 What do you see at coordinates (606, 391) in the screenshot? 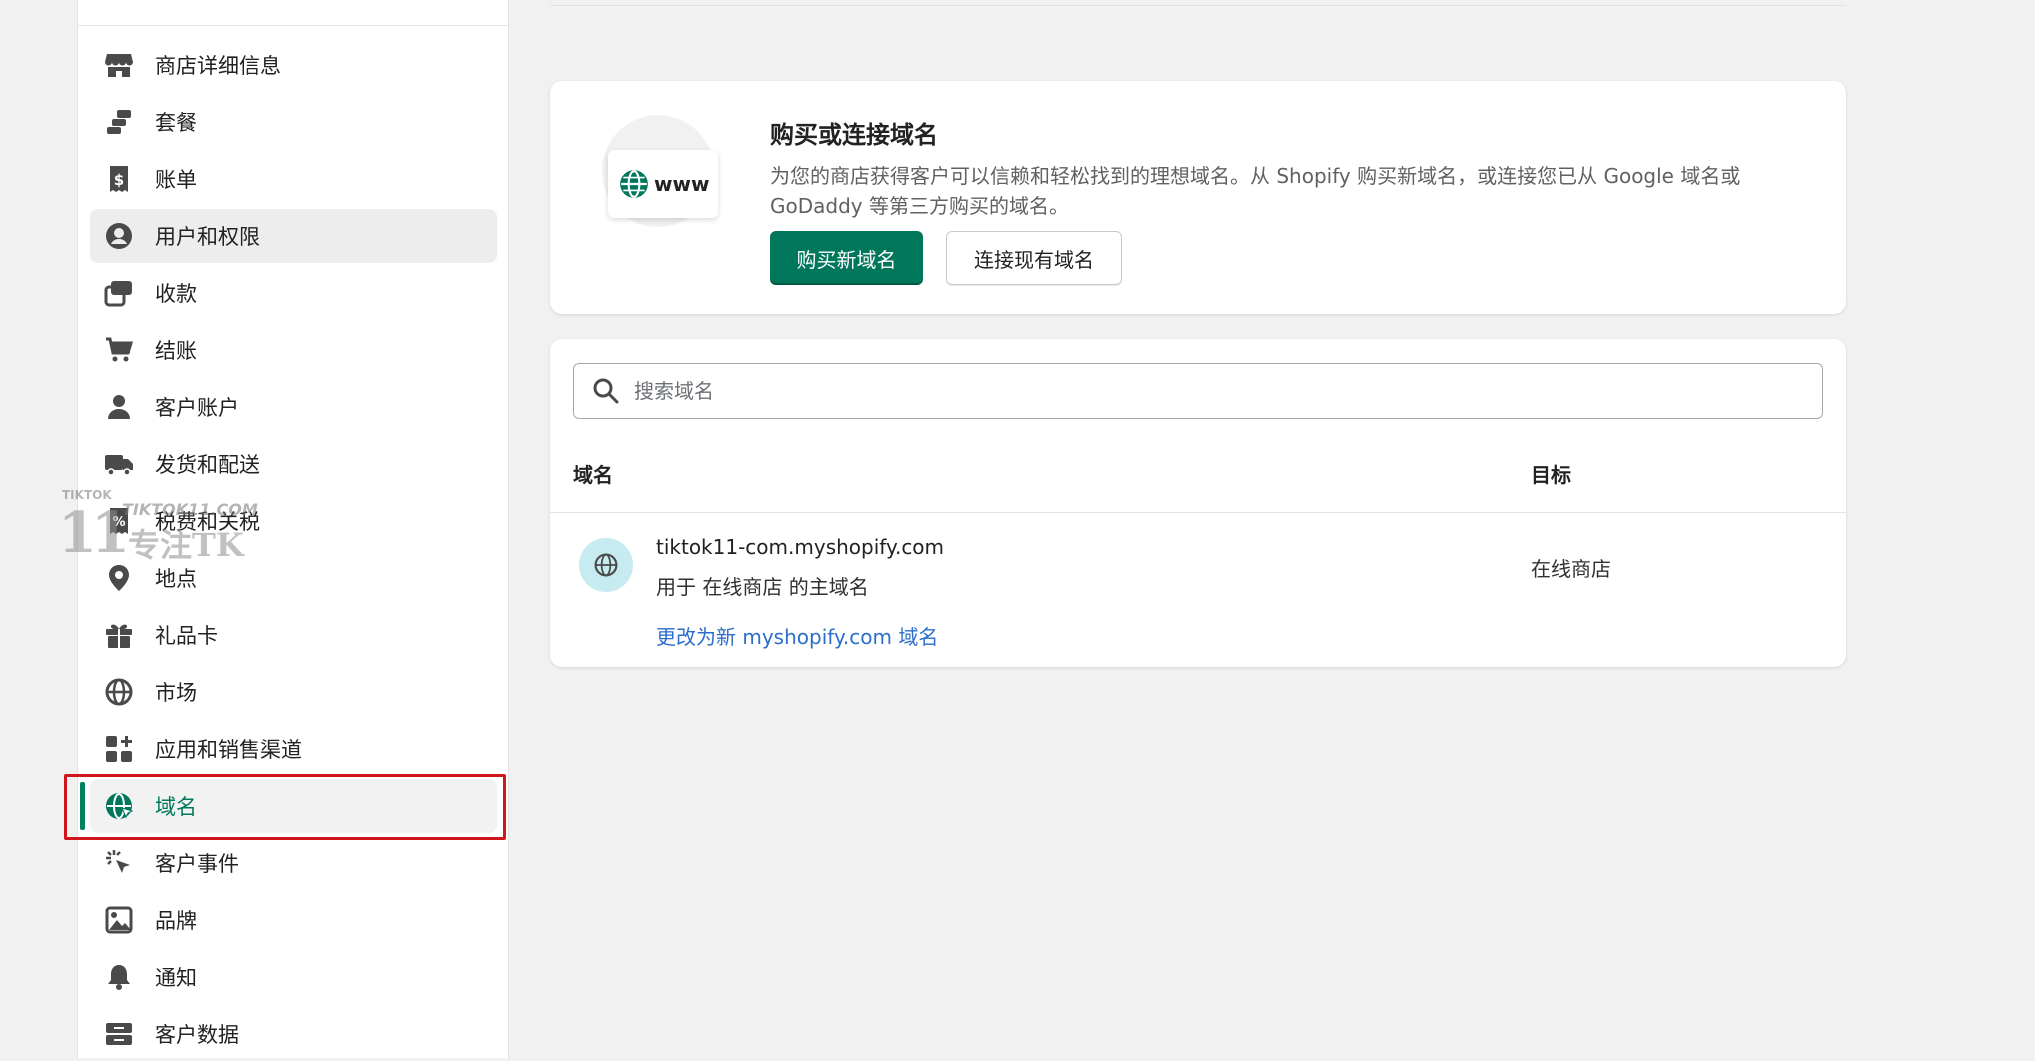
I see `search-icon` at bounding box center [606, 391].